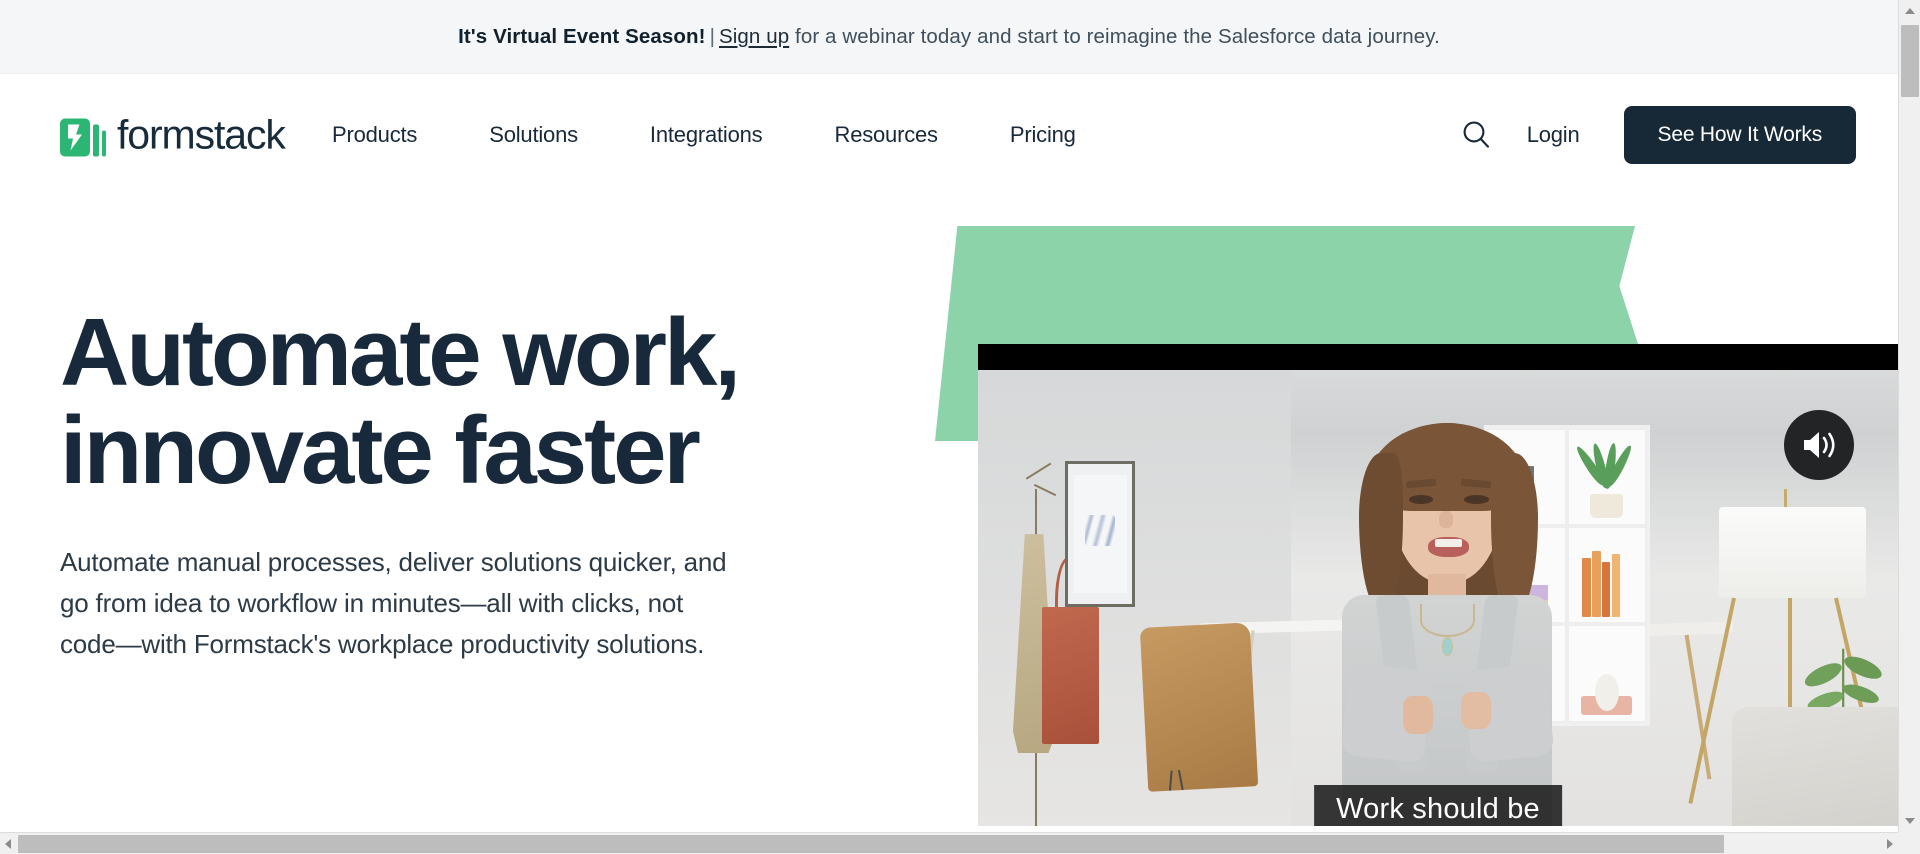 The width and height of the screenshot is (1920, 854). Describe the element at coordinates (83, 135) in the screenshot. I see `formstack-bolt-icon` at that location.